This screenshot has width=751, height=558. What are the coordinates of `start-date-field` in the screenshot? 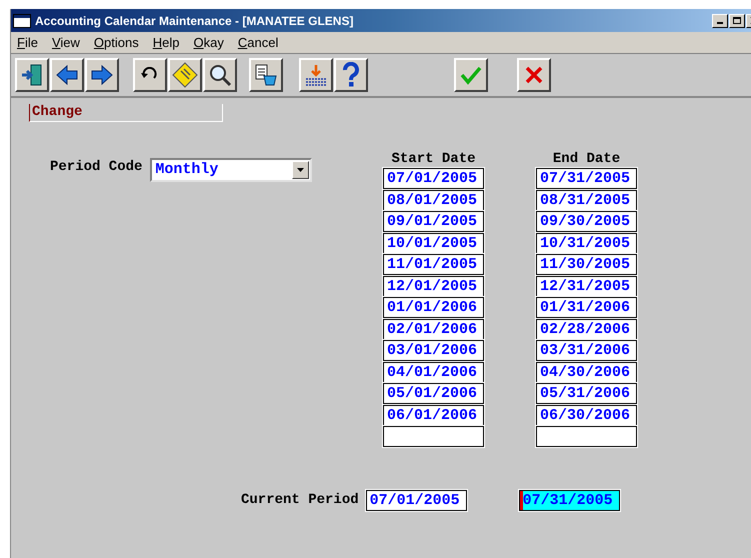 It's located at (433, 436).